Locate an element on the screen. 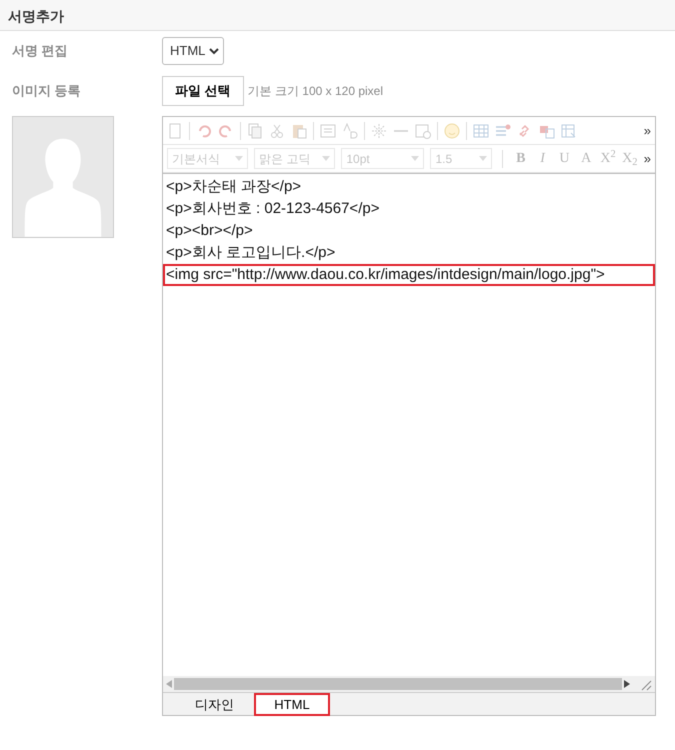 The image size is (675, 750). file-select-button: 파일 선택 is located at coordinates (203, 91).